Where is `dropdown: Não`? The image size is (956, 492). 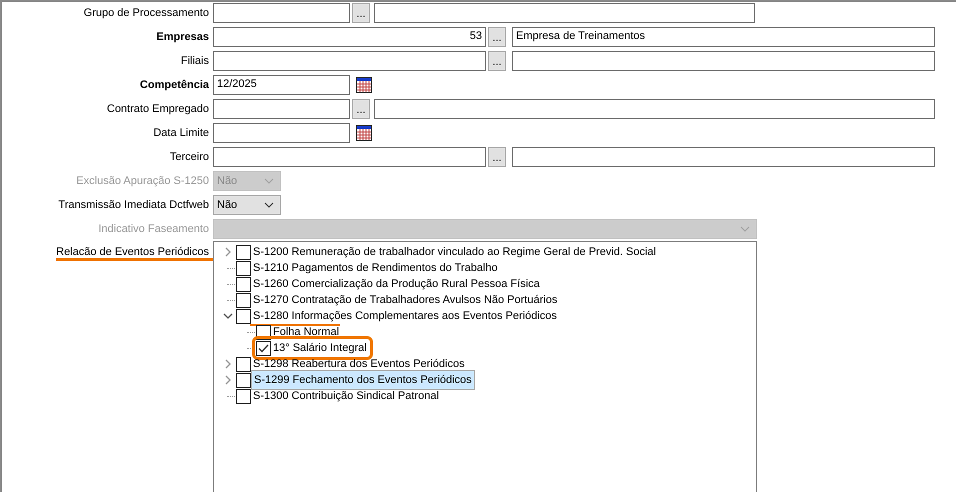
dropdown: Não is located at coordinates (247, 205).